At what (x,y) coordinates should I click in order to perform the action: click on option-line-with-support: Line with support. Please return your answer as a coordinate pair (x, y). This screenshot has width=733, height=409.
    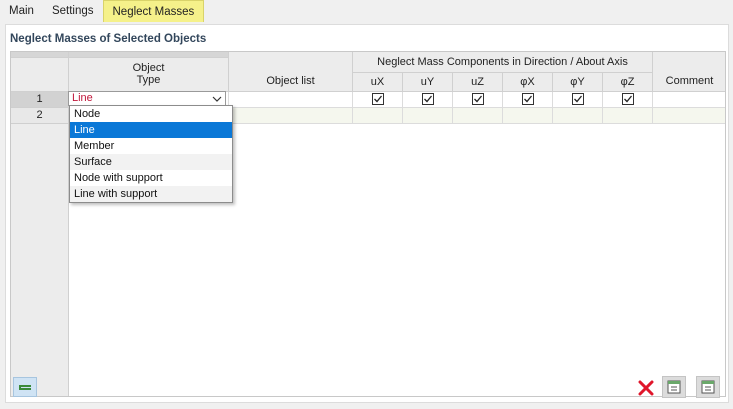
    Looking at the image, I should click on (151, 194).